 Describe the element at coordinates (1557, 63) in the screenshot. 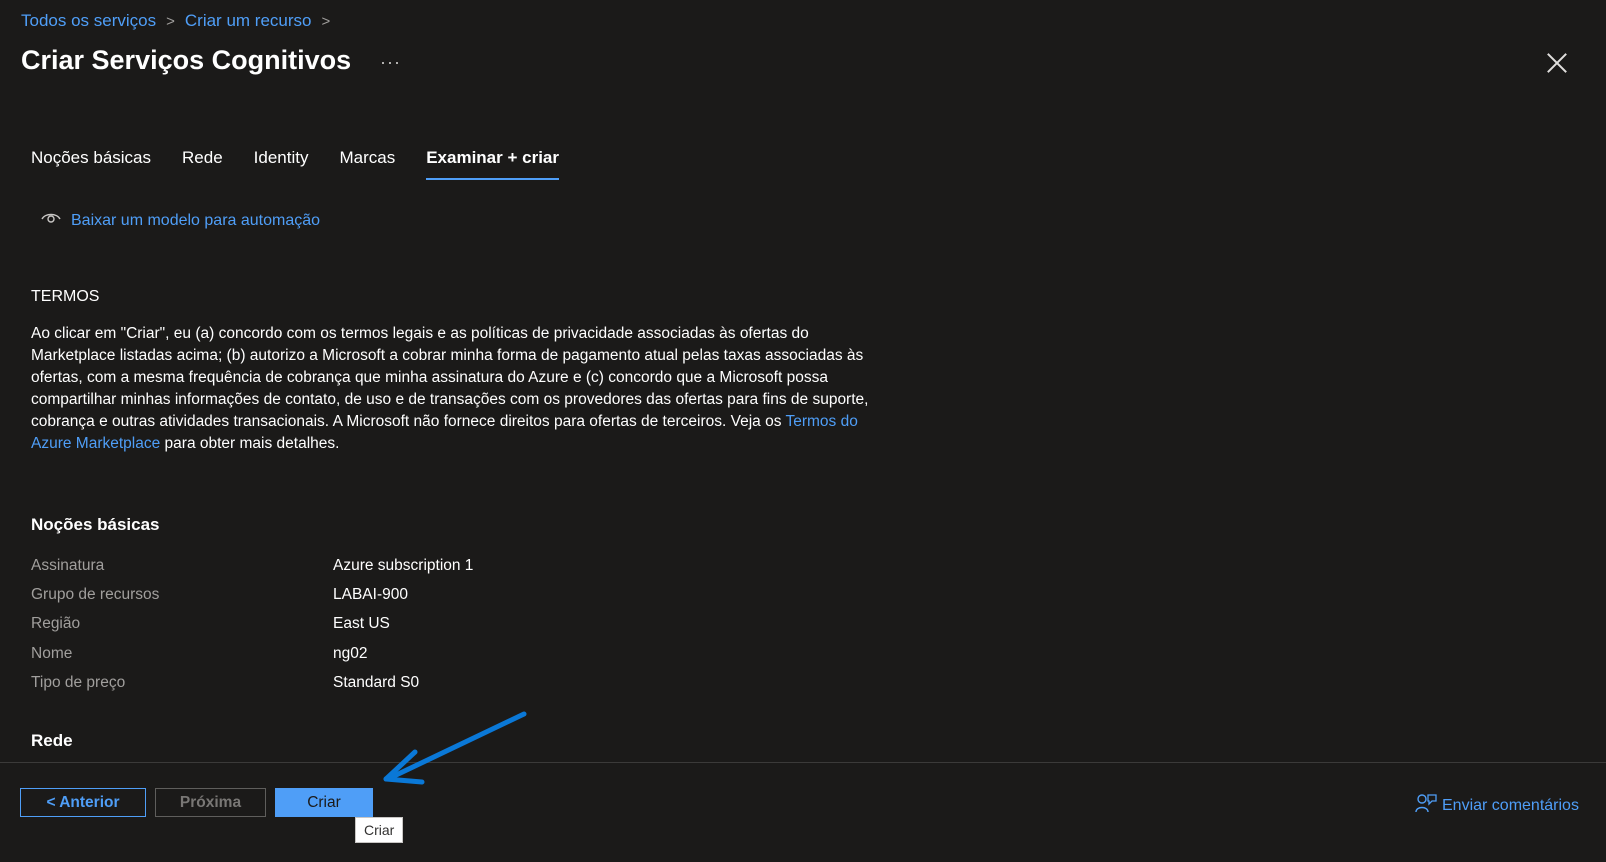

I see `close-icon` at that location.